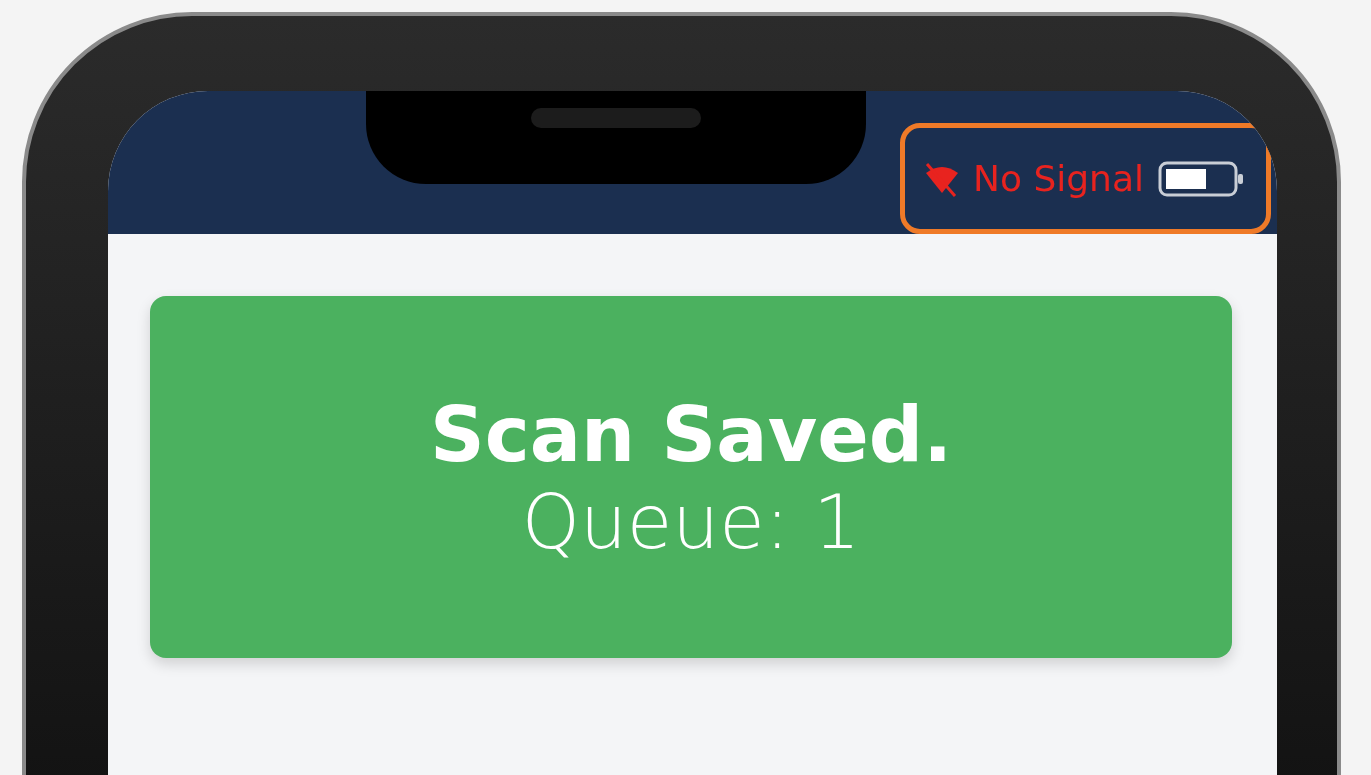 The image size is (1371, 775). Describe the element at coordinates (691, 521) in the screenshot. I see `queue-count: Queue: 1` at that location.